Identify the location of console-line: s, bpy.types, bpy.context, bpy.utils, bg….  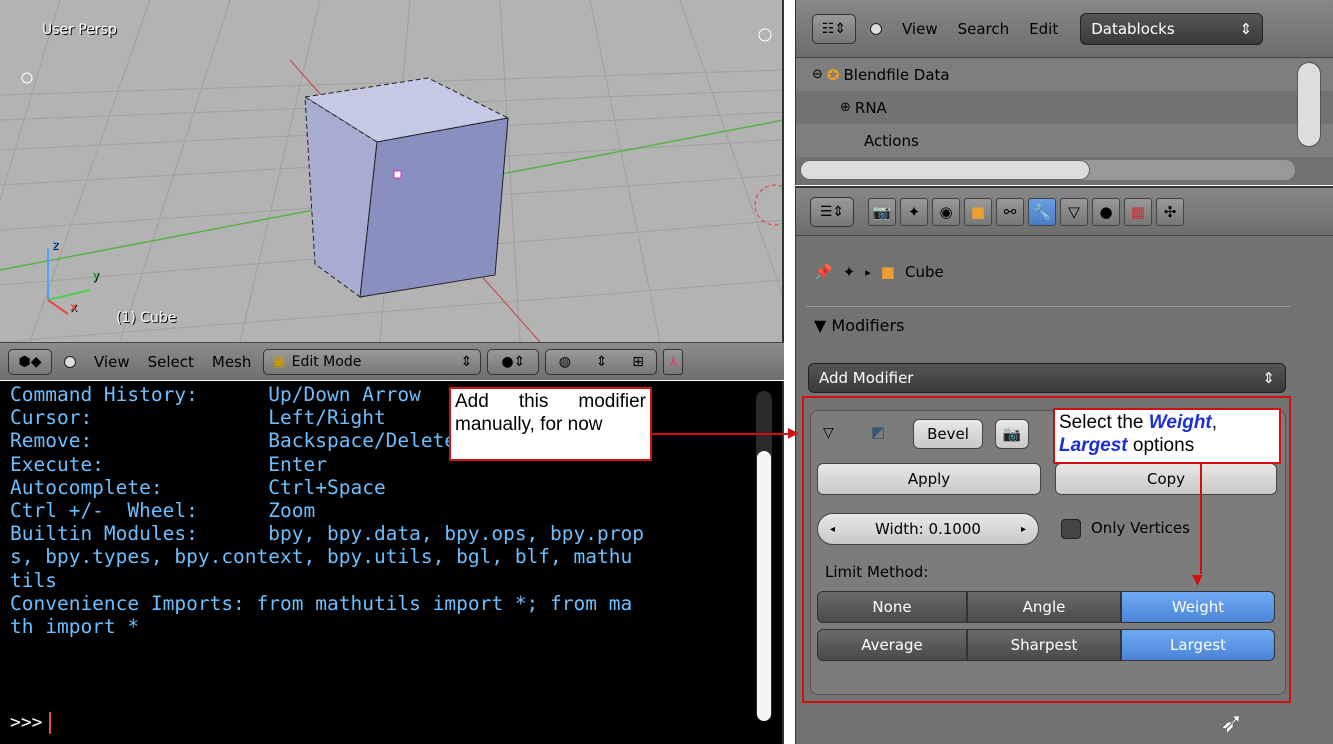
(321, 557).